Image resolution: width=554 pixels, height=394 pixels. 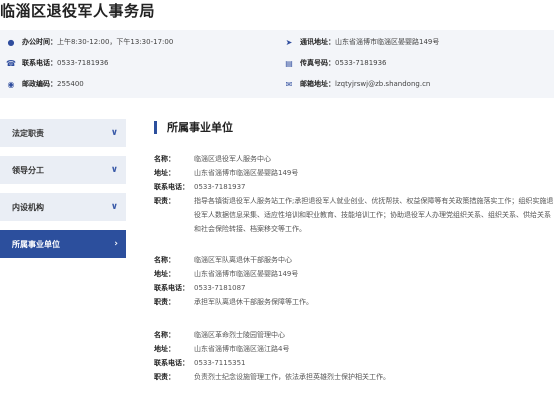 What do you see at coordinates (28, 133) in the screenshot?
I see `sidebar-item-label: 法定职责` at bounding box center [28, 133].